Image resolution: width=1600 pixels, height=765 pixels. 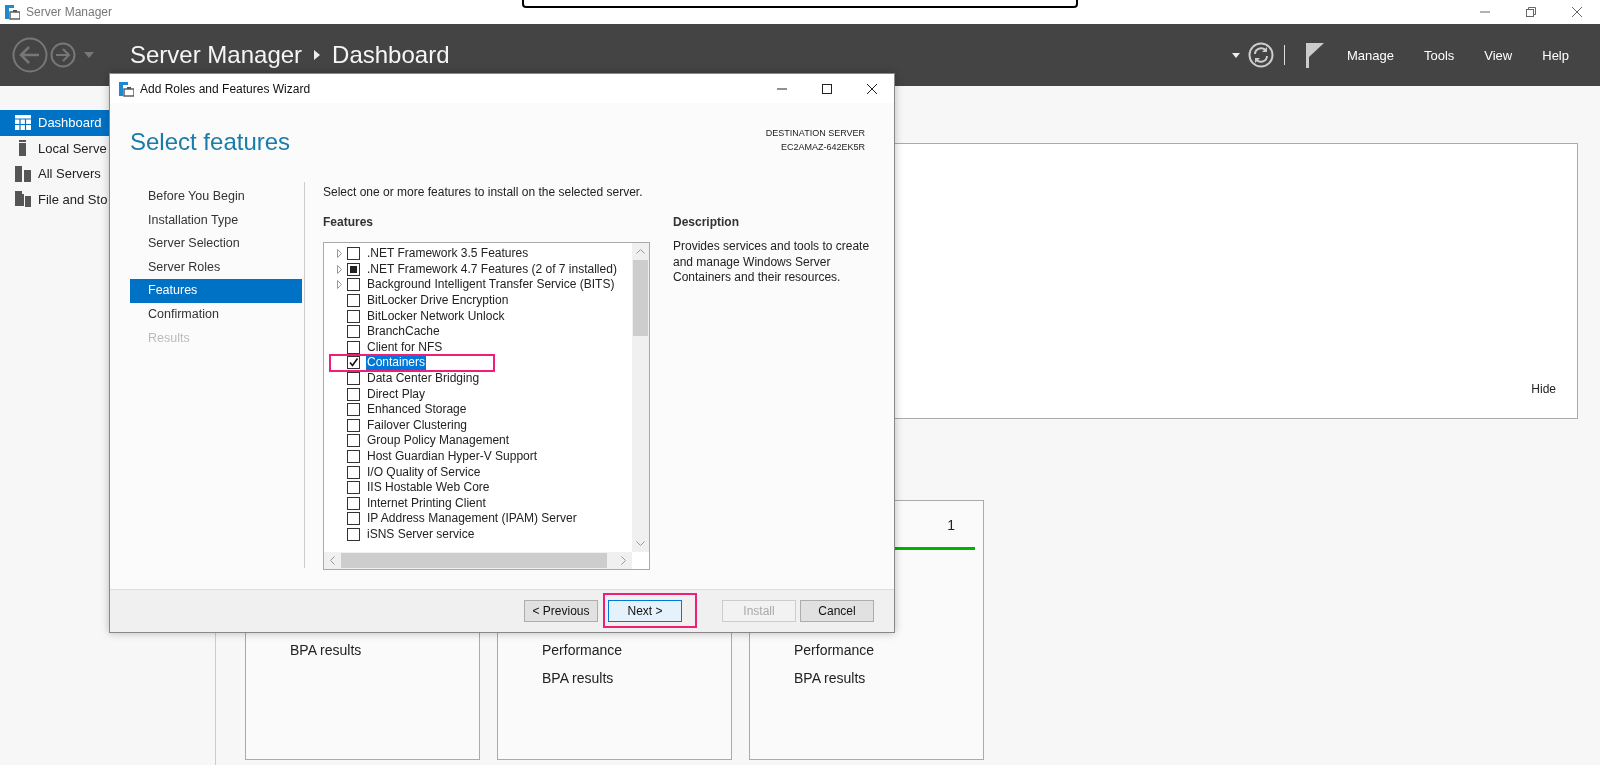 I want to click on page-title: Dashboard, so click(x=391, y=55).